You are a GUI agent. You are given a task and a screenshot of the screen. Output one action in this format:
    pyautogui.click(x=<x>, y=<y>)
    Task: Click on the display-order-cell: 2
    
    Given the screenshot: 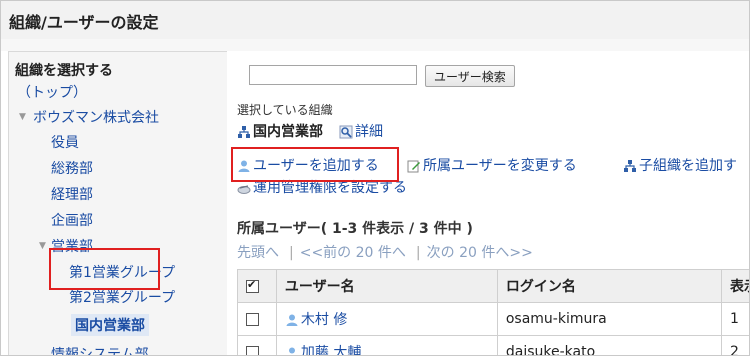 What is the action you would take?
    pyautogui.click(x=735, y=345)
    